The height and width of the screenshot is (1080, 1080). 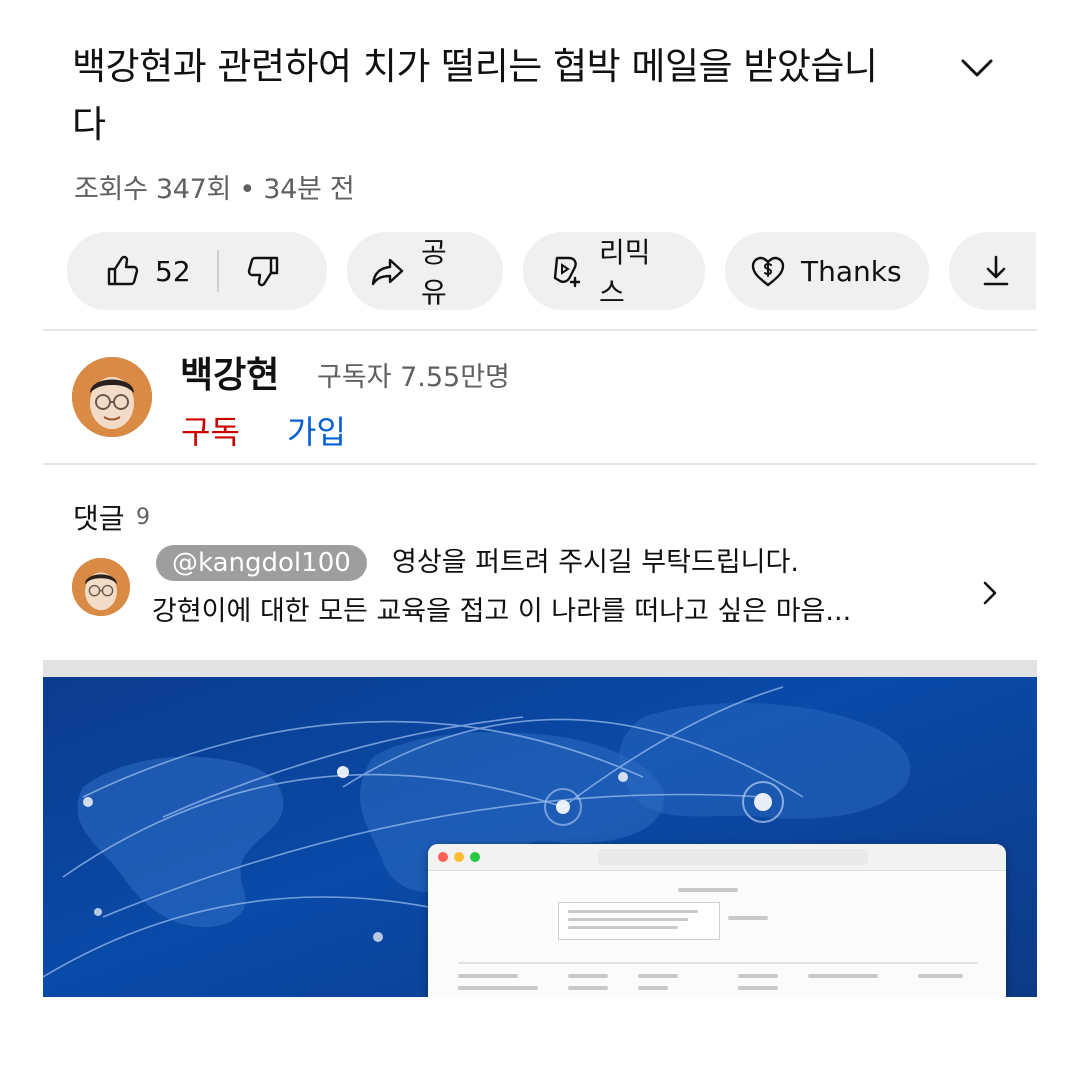 I want to click on share-button: 공유, so click(x=425, y=271).